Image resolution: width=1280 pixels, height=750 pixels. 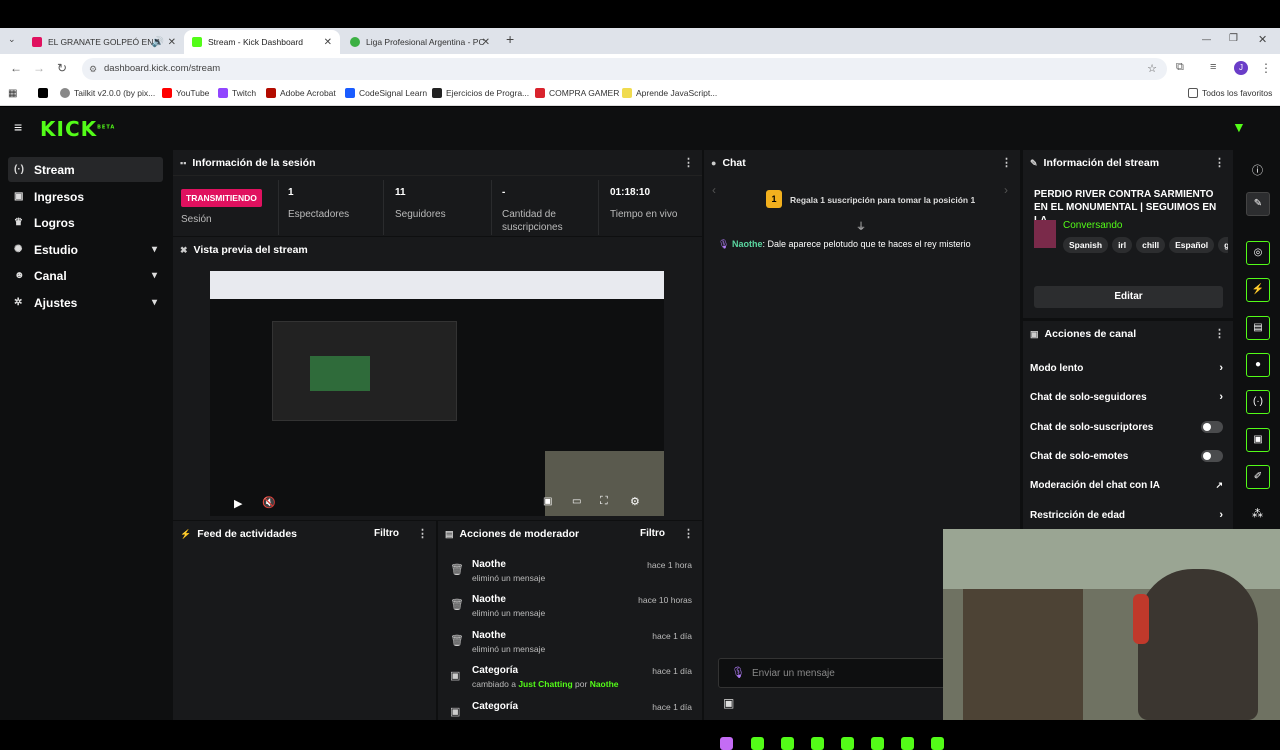 What do you see at coordinates (1241, 68) in the screenshot?
I see `profile-avatar: J` at bounding box center [1241, 68].